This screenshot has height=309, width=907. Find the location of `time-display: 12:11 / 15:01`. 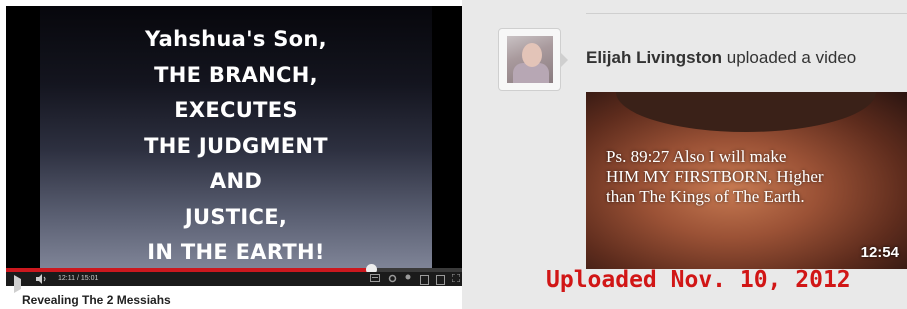

time-display: 12:11 / 15:01 is located at coordinates (78, 278).